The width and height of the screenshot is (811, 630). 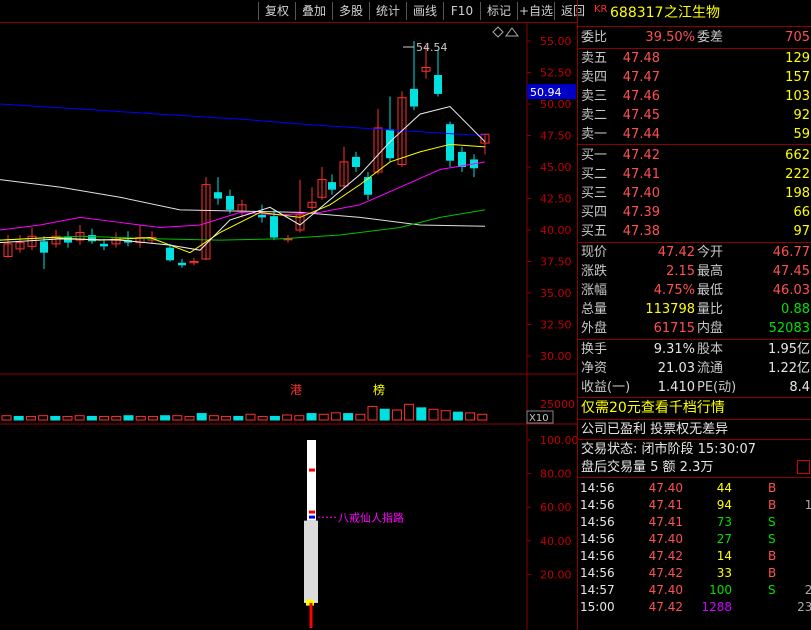 I want to click on indicator-bar-white, so click(x=311, y=480).